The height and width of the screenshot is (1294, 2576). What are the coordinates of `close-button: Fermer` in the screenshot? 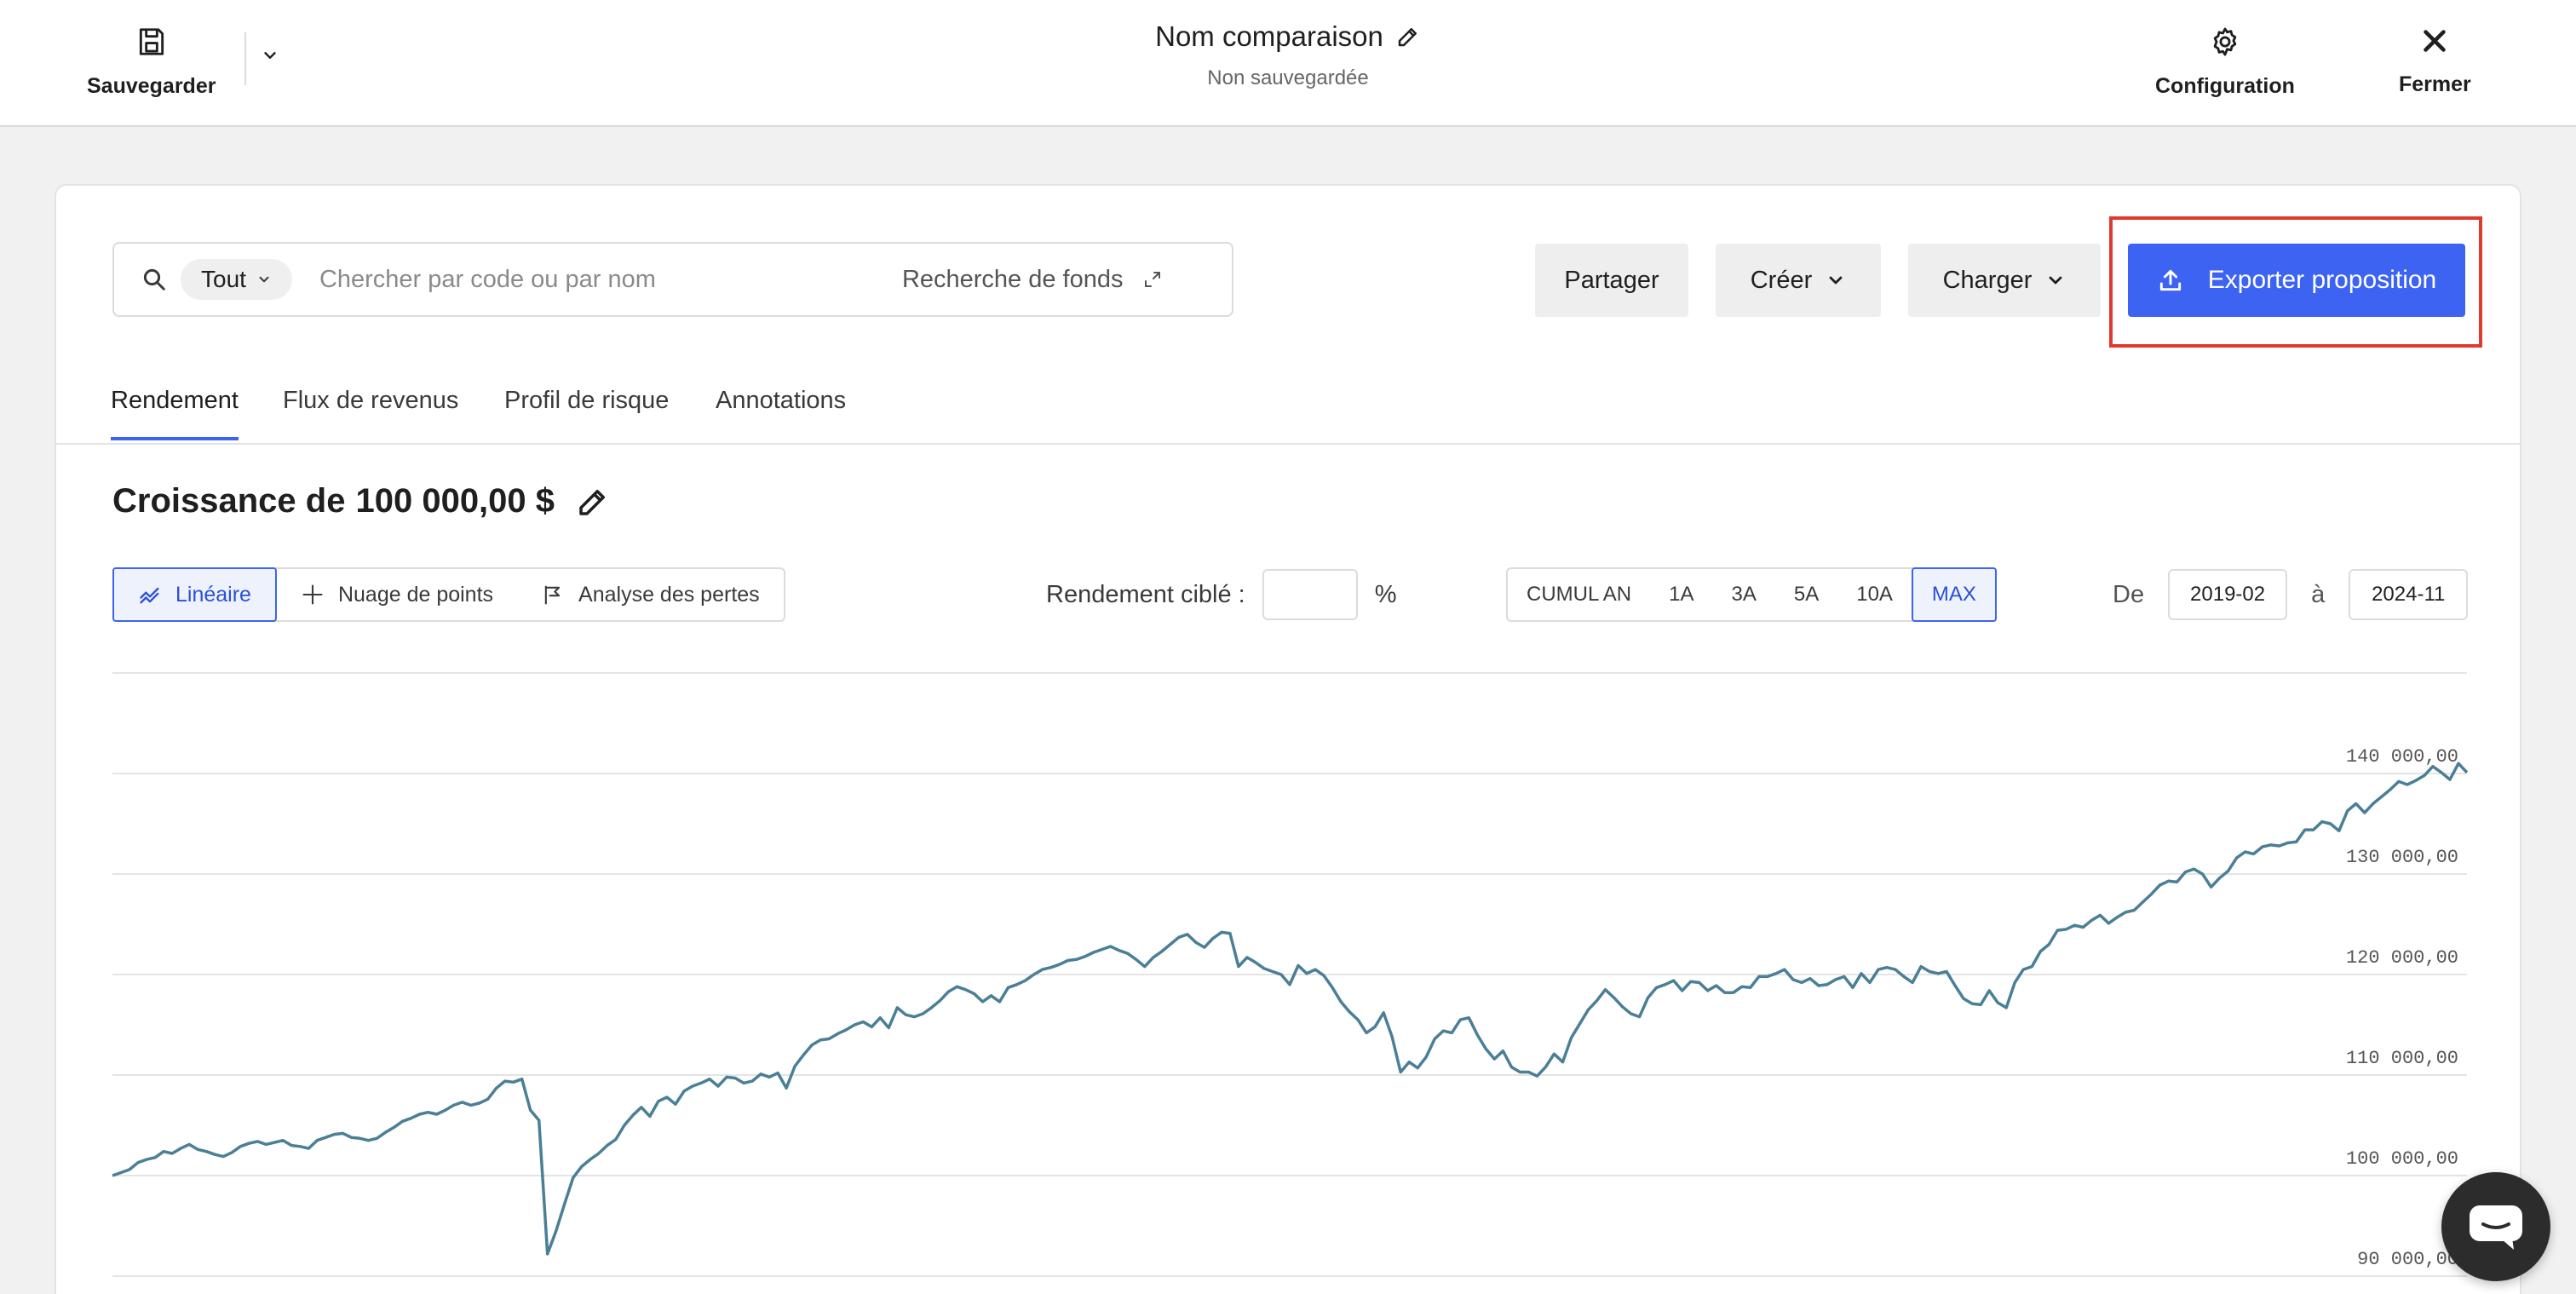 It's located at (2435, 61).